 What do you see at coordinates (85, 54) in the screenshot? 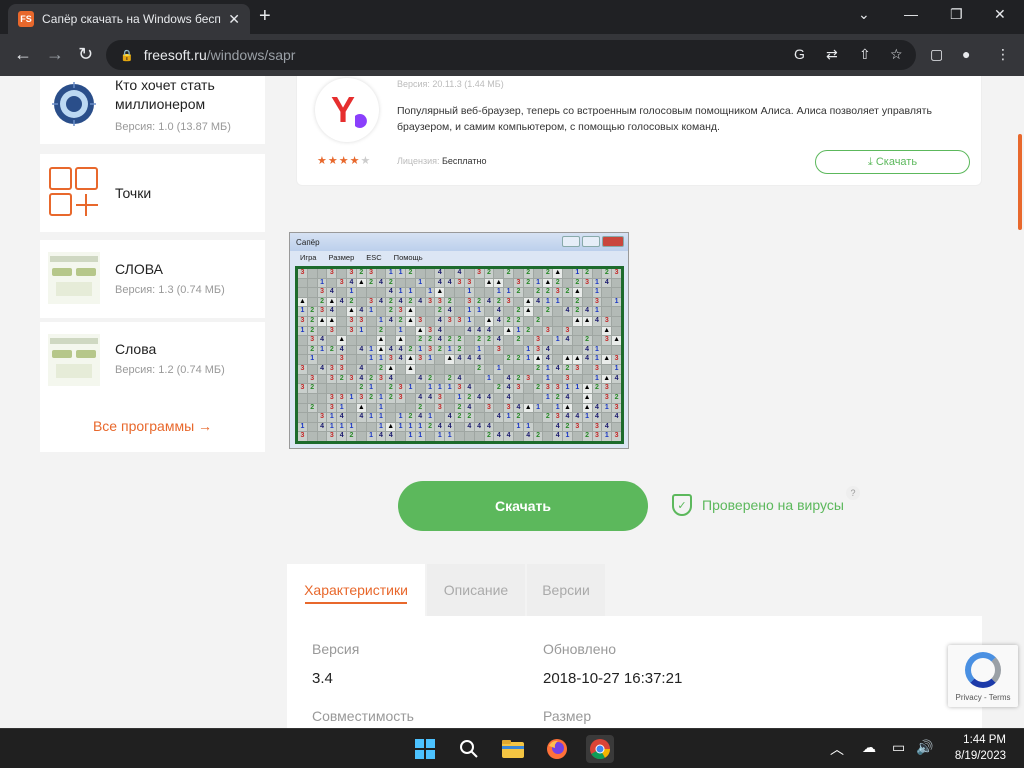
I see `reload-button: ↻` at bounding box center [85, 54].